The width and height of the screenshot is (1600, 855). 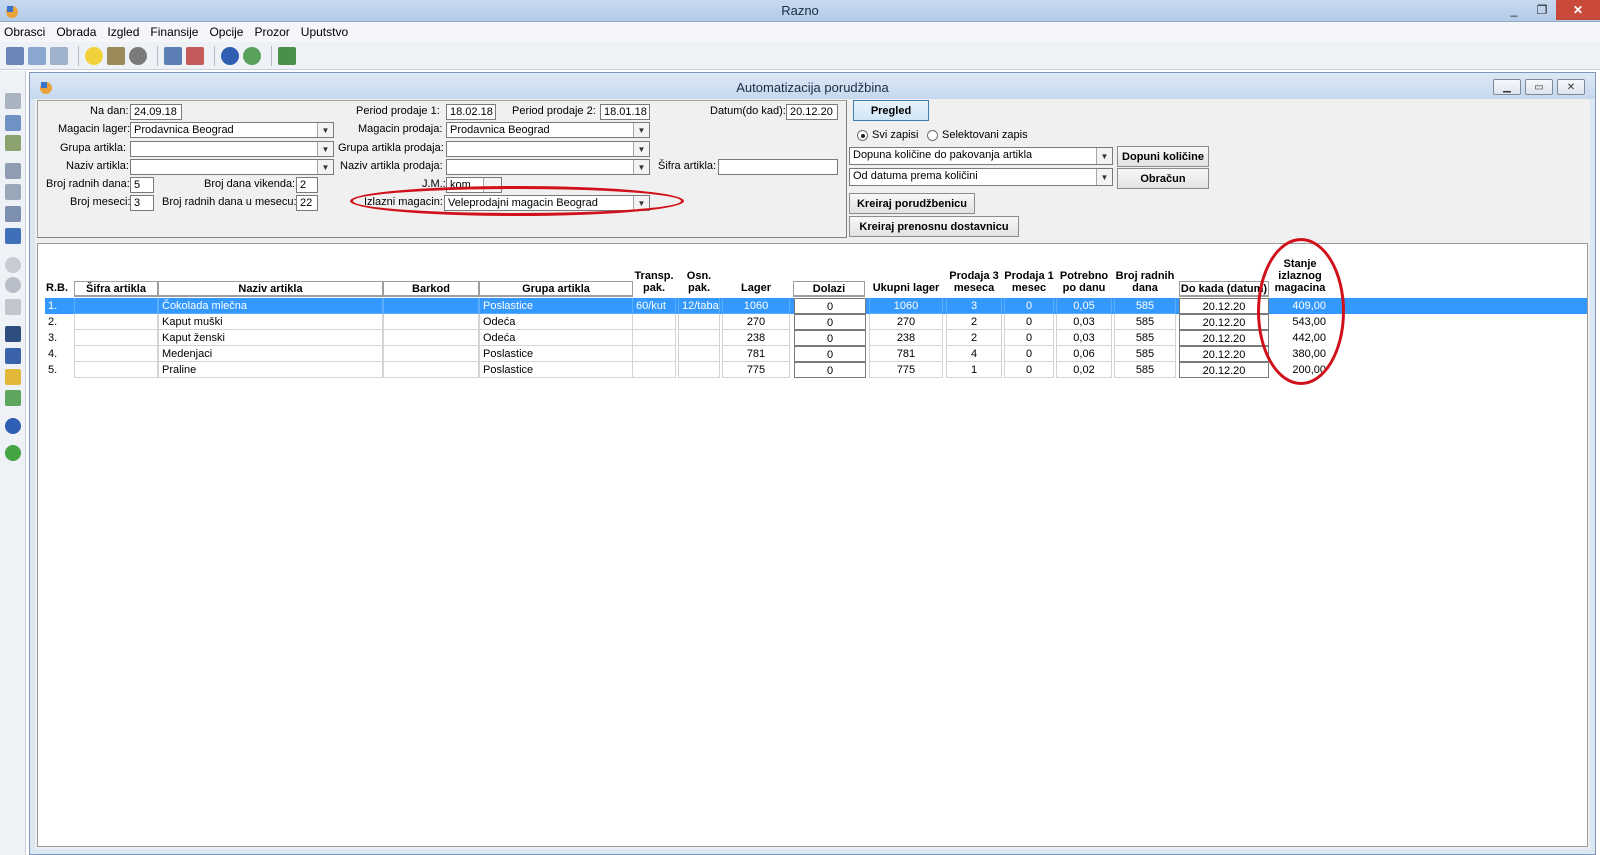 I want to click on dopuni-button: Dopuni količine, so click(x=1163, y=156).